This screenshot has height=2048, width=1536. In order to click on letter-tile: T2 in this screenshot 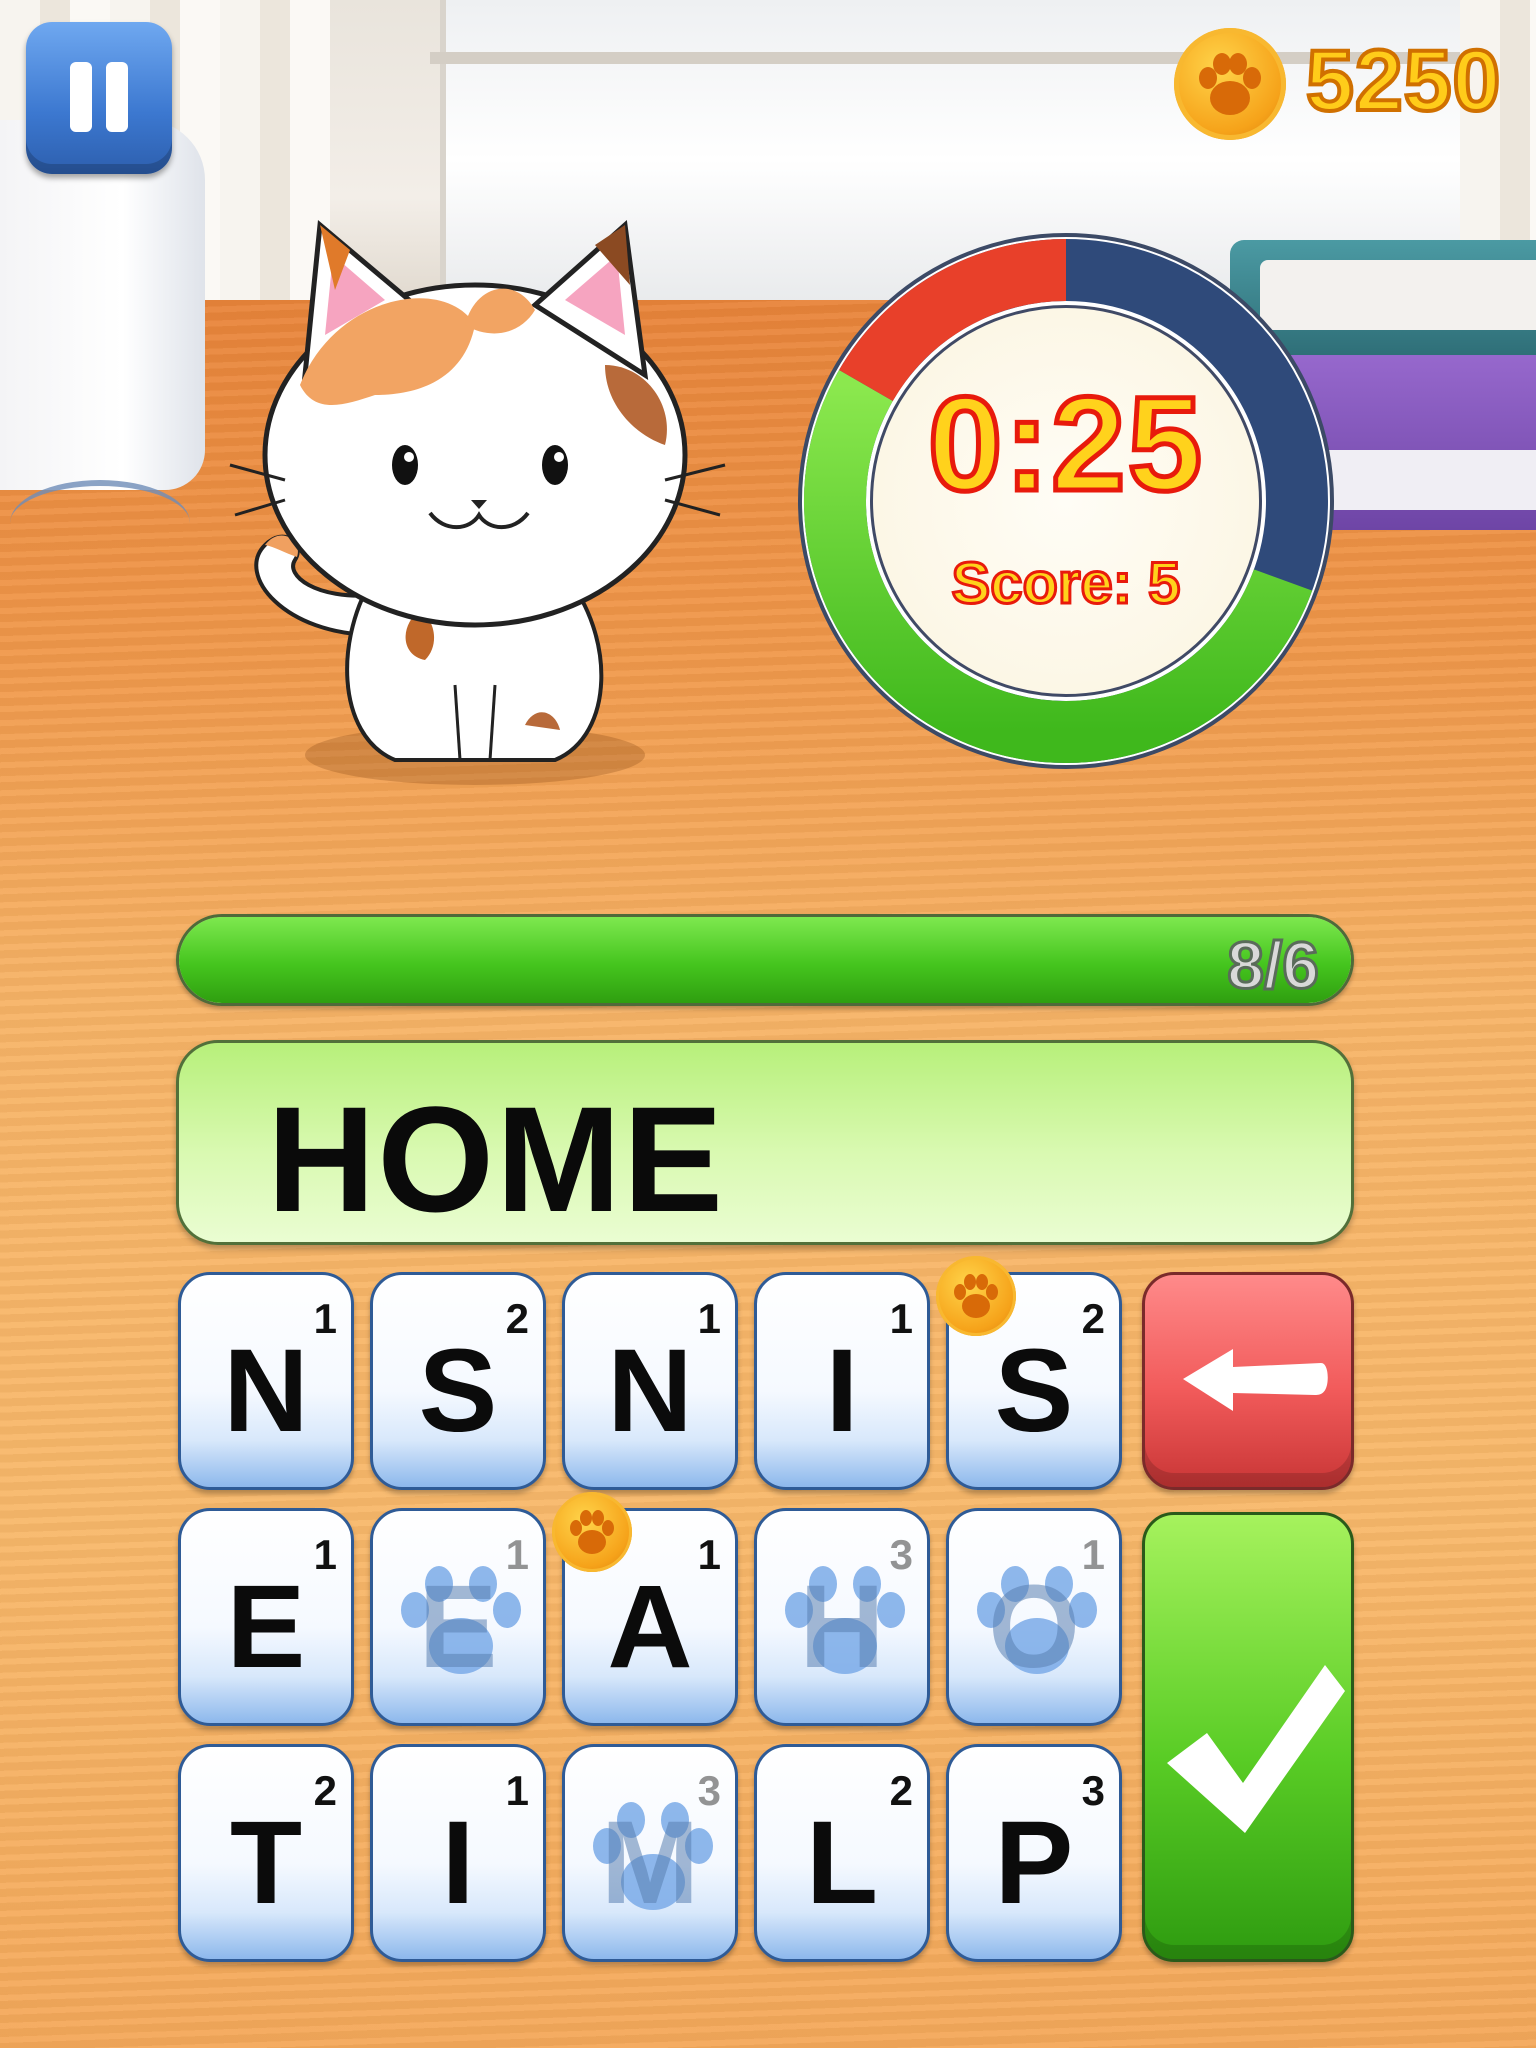, I will do `click(266, 1853)`.